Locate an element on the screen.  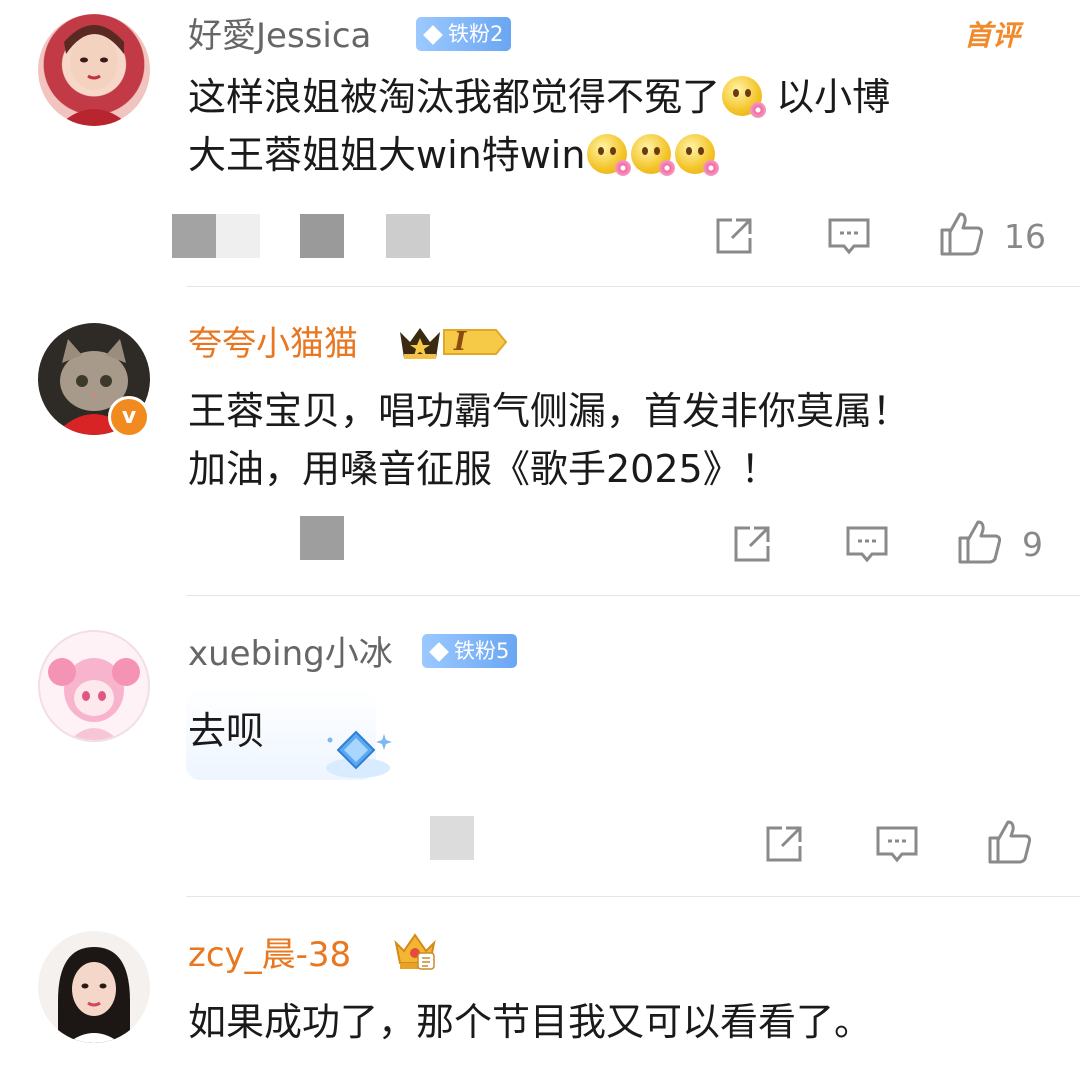
username: xuebing小冰 is located at coordinates (290, 654).